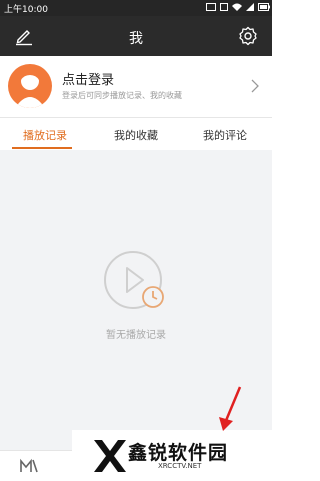 This screenshot has height=481, width=320. I want to click on chevron-right-icon, so click(255, 85).